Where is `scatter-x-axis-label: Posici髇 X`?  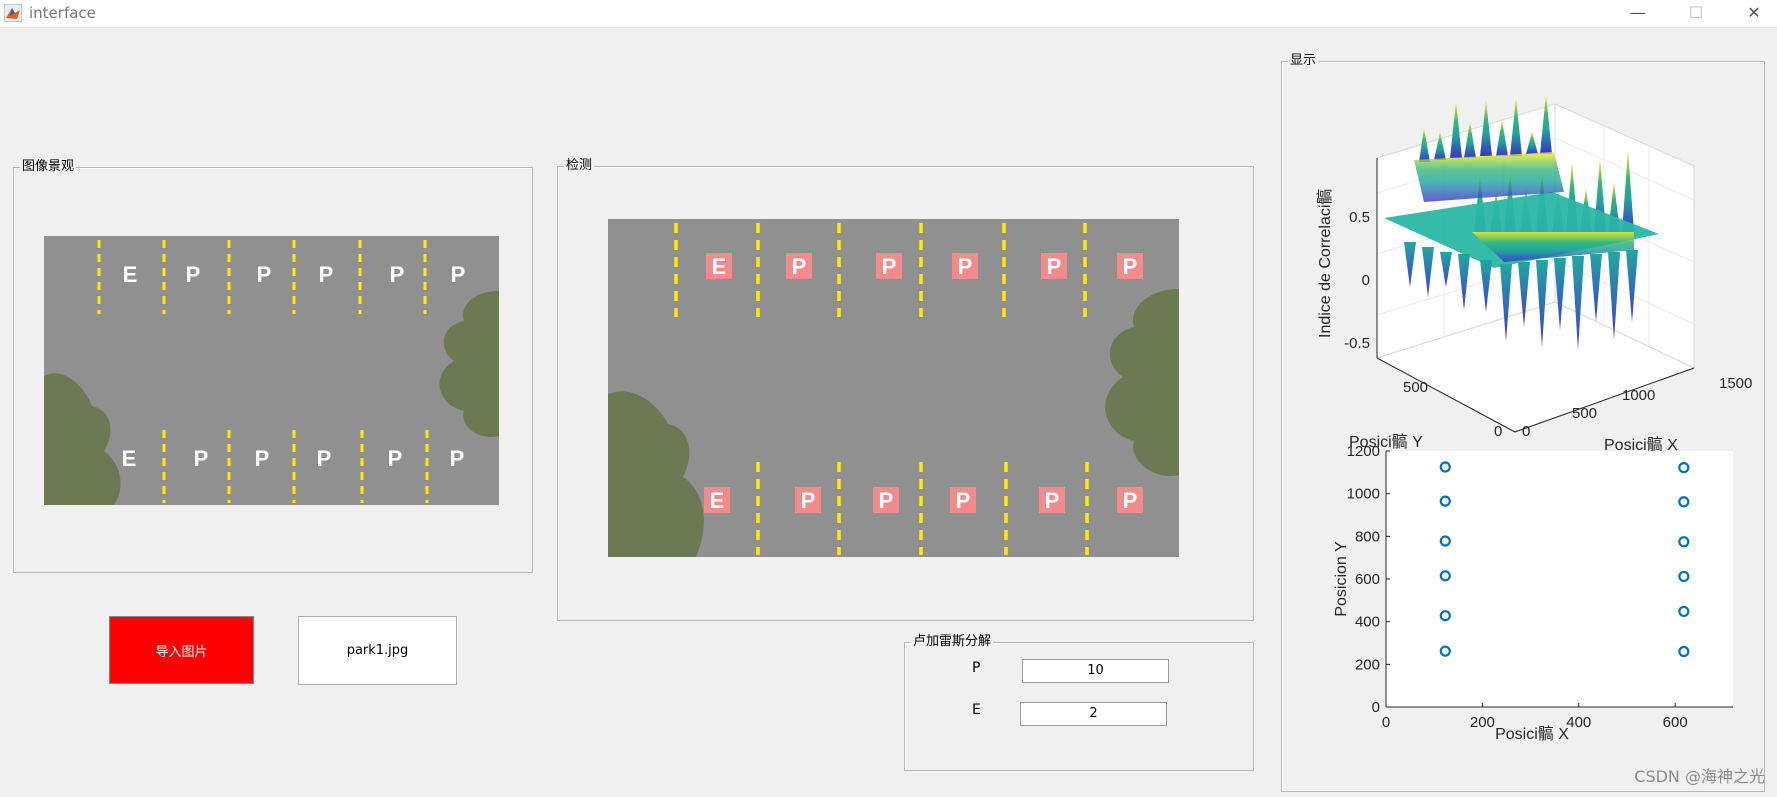
scatter-x-axis-label: Posici髇 X is located at coordinates (1532, 733).